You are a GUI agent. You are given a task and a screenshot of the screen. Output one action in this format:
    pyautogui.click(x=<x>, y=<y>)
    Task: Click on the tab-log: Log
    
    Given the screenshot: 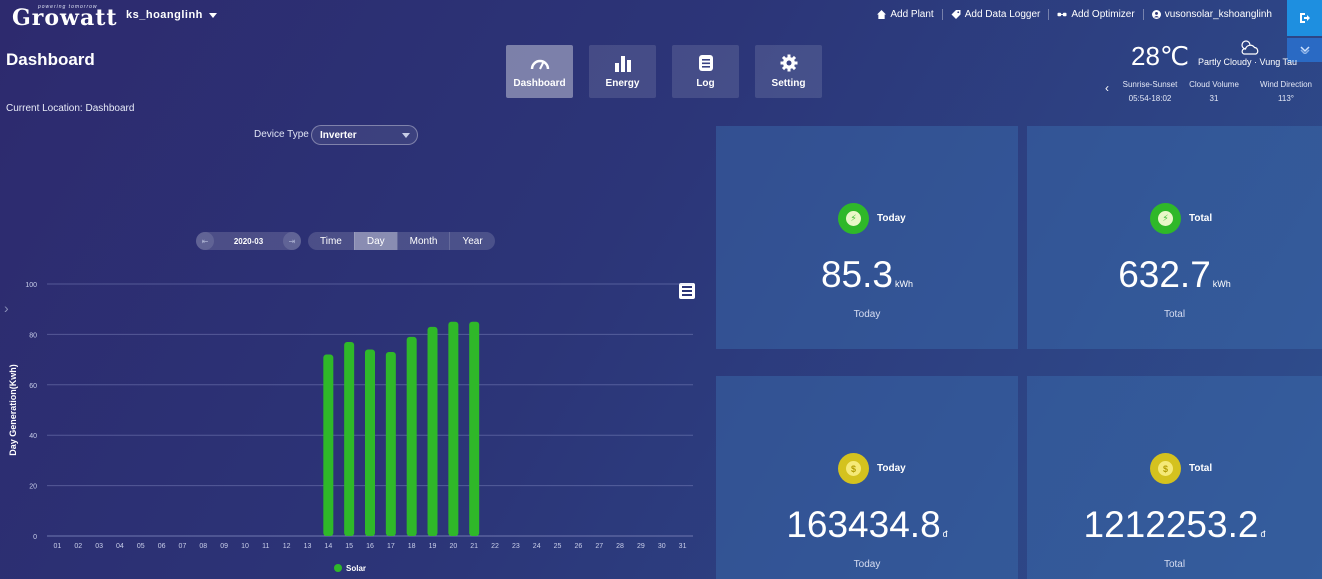 What is the action you would take?
    pyautogui.click(x=705, y=71)
    